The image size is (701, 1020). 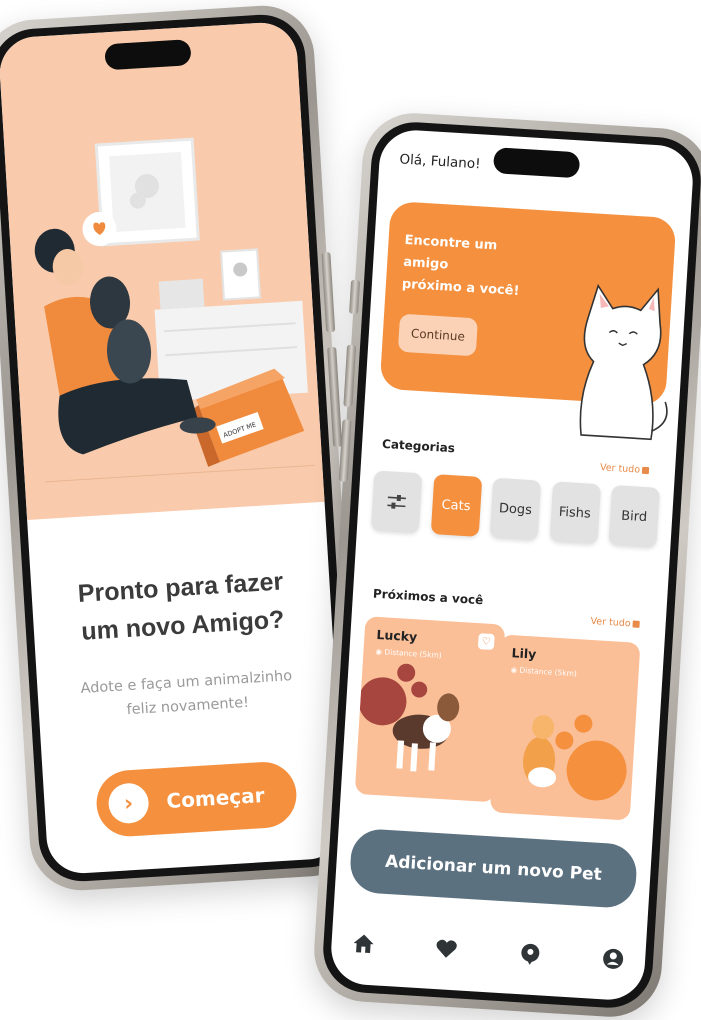 What do you see at coordinates (575, 513) in the screenshot?
I see `category-fishs: Fishs` at bounding box center [575, 513].